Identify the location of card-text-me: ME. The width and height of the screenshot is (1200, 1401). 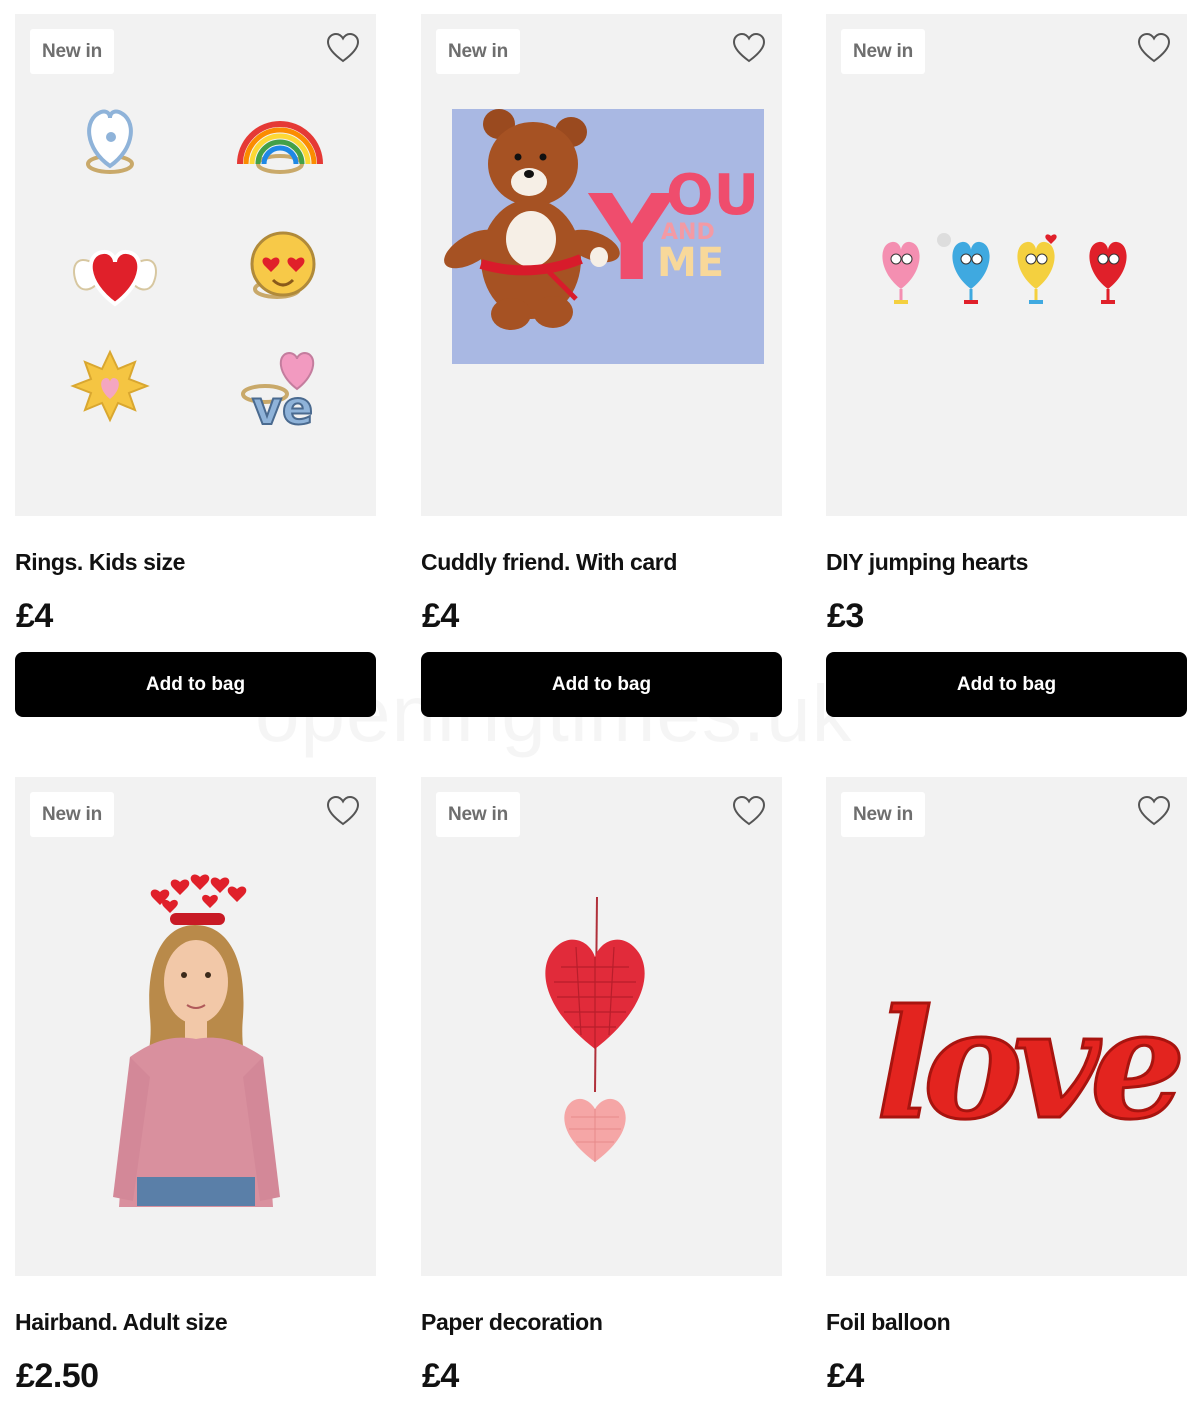
(690, 263).